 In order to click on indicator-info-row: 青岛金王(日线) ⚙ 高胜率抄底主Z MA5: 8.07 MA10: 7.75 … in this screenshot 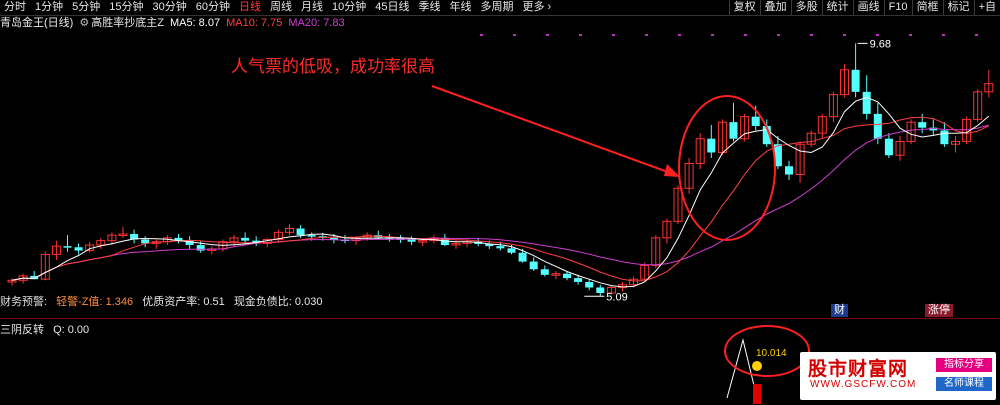, I will do `click(175, 23)`.